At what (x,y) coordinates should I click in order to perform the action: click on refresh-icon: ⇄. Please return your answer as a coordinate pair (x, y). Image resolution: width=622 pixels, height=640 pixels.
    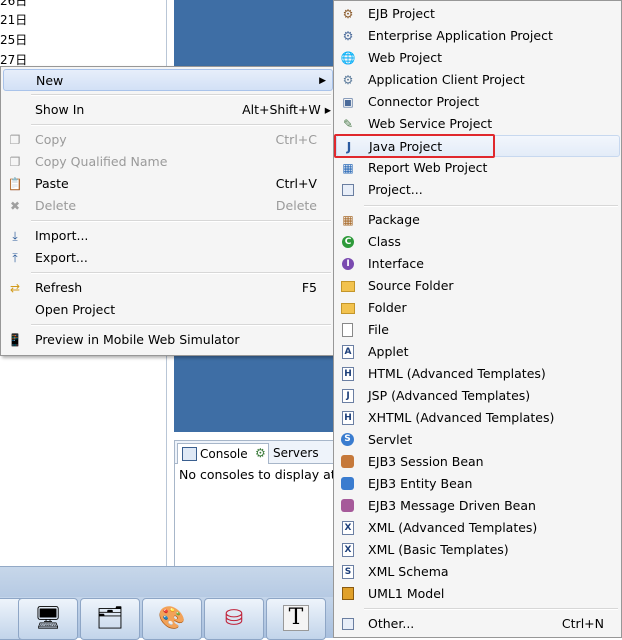
    Looking at the image, I should click on (15, 288).